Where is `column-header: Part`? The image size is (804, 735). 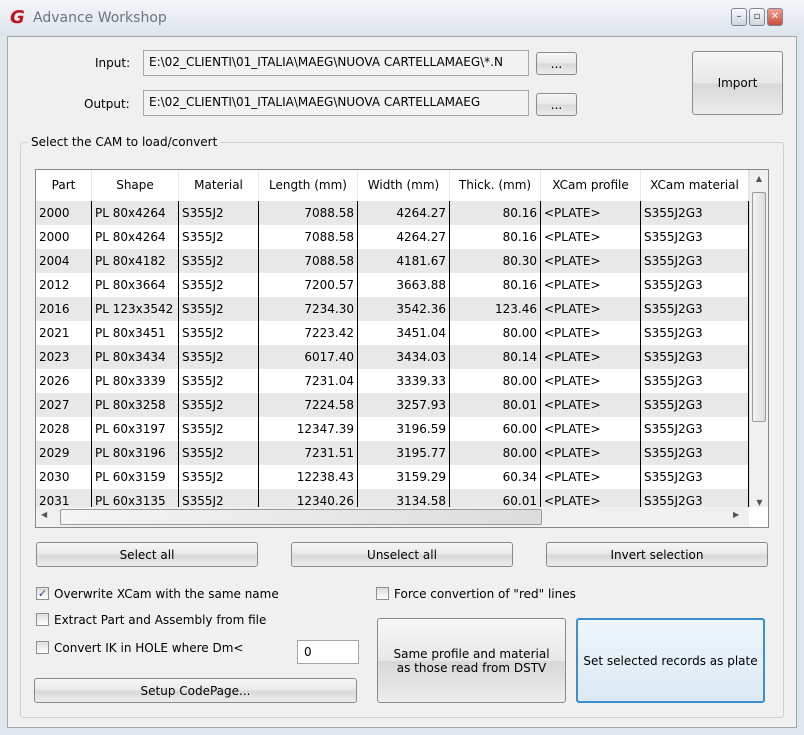 column-header: Part is located at coordinates (64, 185).